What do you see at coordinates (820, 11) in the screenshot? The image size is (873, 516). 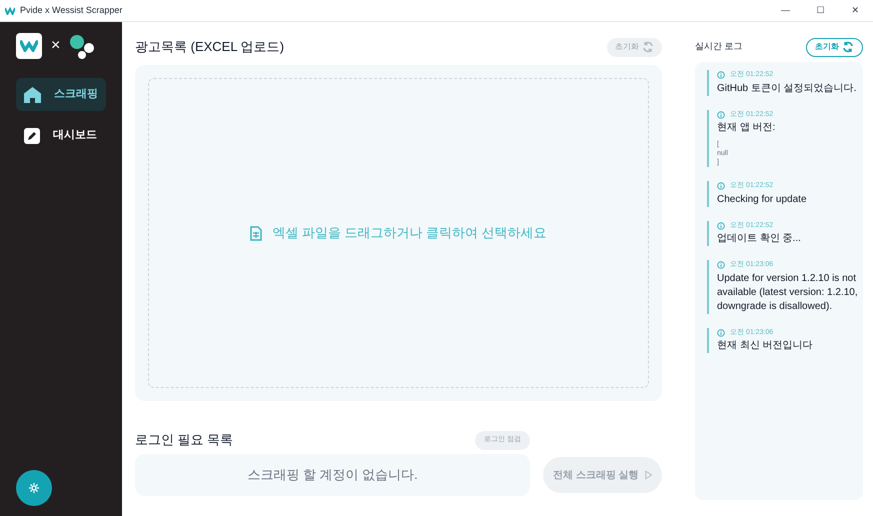 I see `maximize-button: ☐` at bounding box center [820, 11].